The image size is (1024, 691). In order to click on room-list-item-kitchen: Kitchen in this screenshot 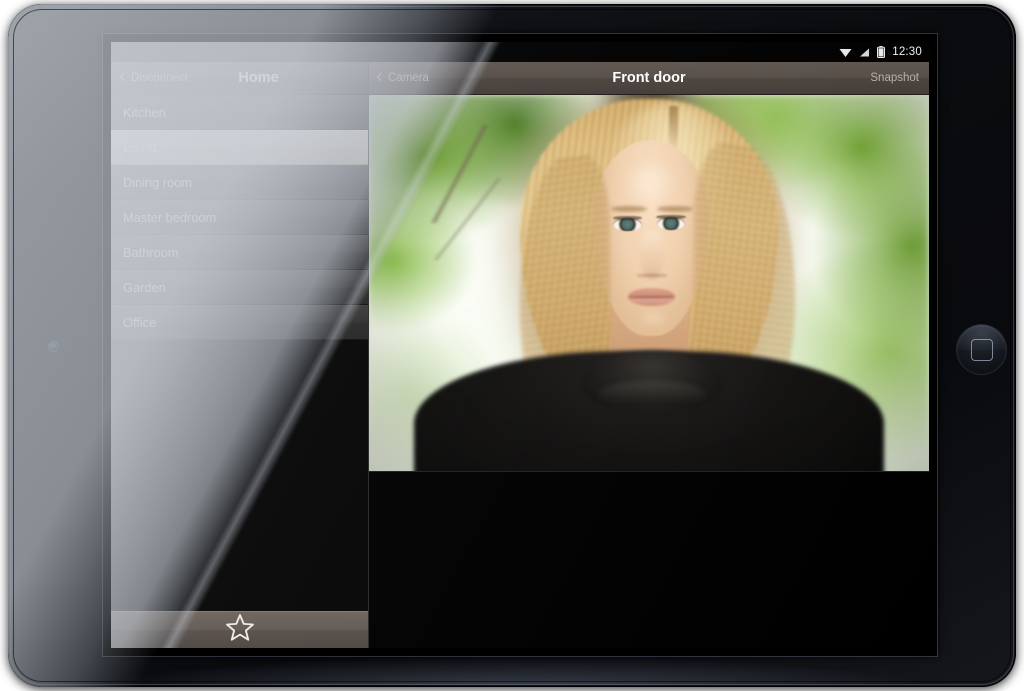, I will do `click(239, 112)`.